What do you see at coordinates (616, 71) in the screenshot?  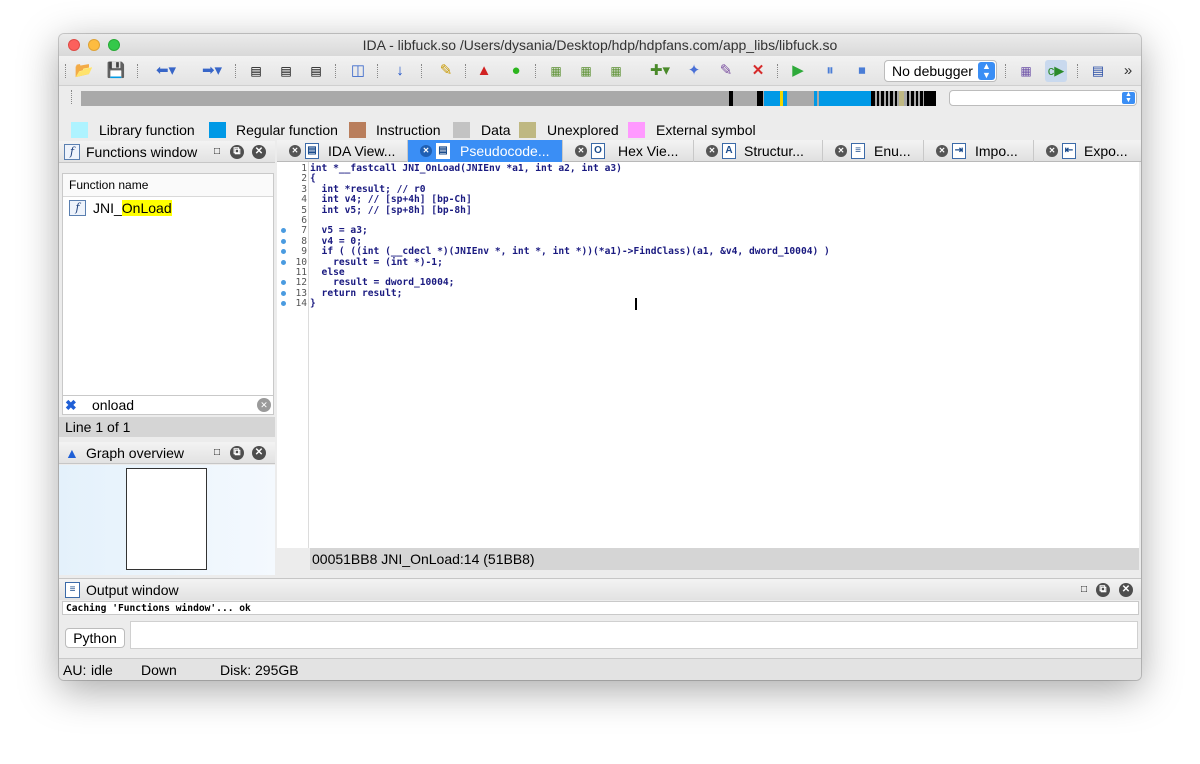 I see `ascii-icon: ▦` at bounding box center [616, 71].